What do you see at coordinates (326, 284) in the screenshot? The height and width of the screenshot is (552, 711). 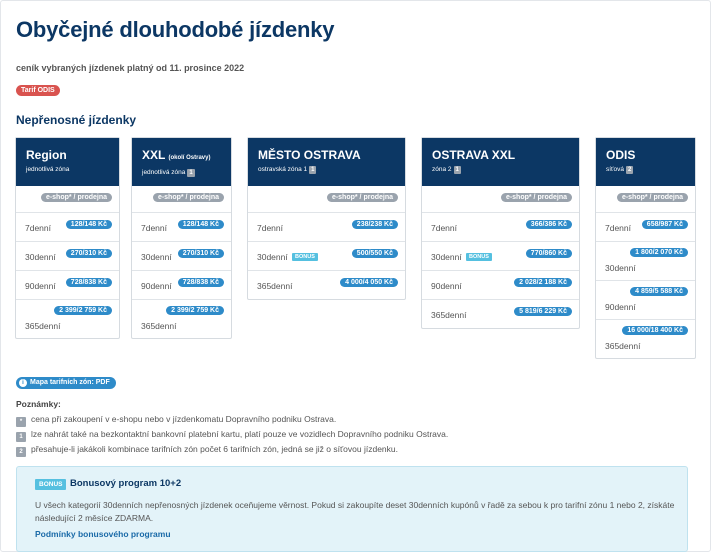 I see `price-row: 365denní 4 000/4 050 Kč` at bounding box center [326, 284].